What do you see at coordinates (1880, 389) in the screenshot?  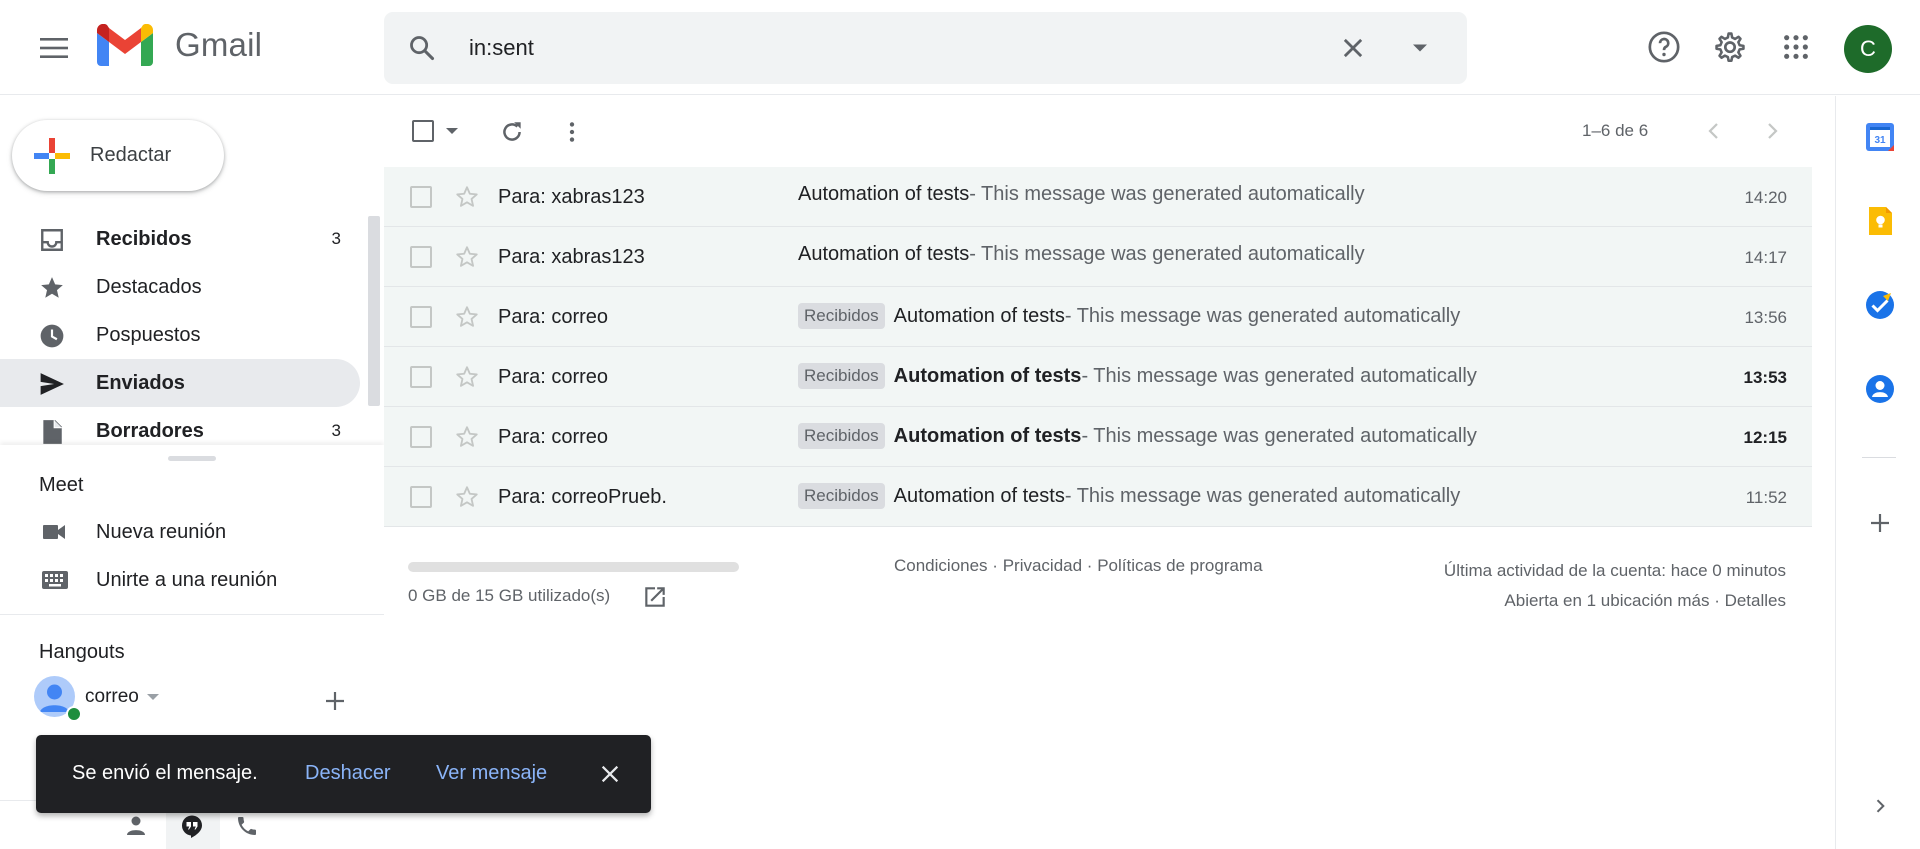 I see `contacts-app-button` at bounding box center [1880, 389].